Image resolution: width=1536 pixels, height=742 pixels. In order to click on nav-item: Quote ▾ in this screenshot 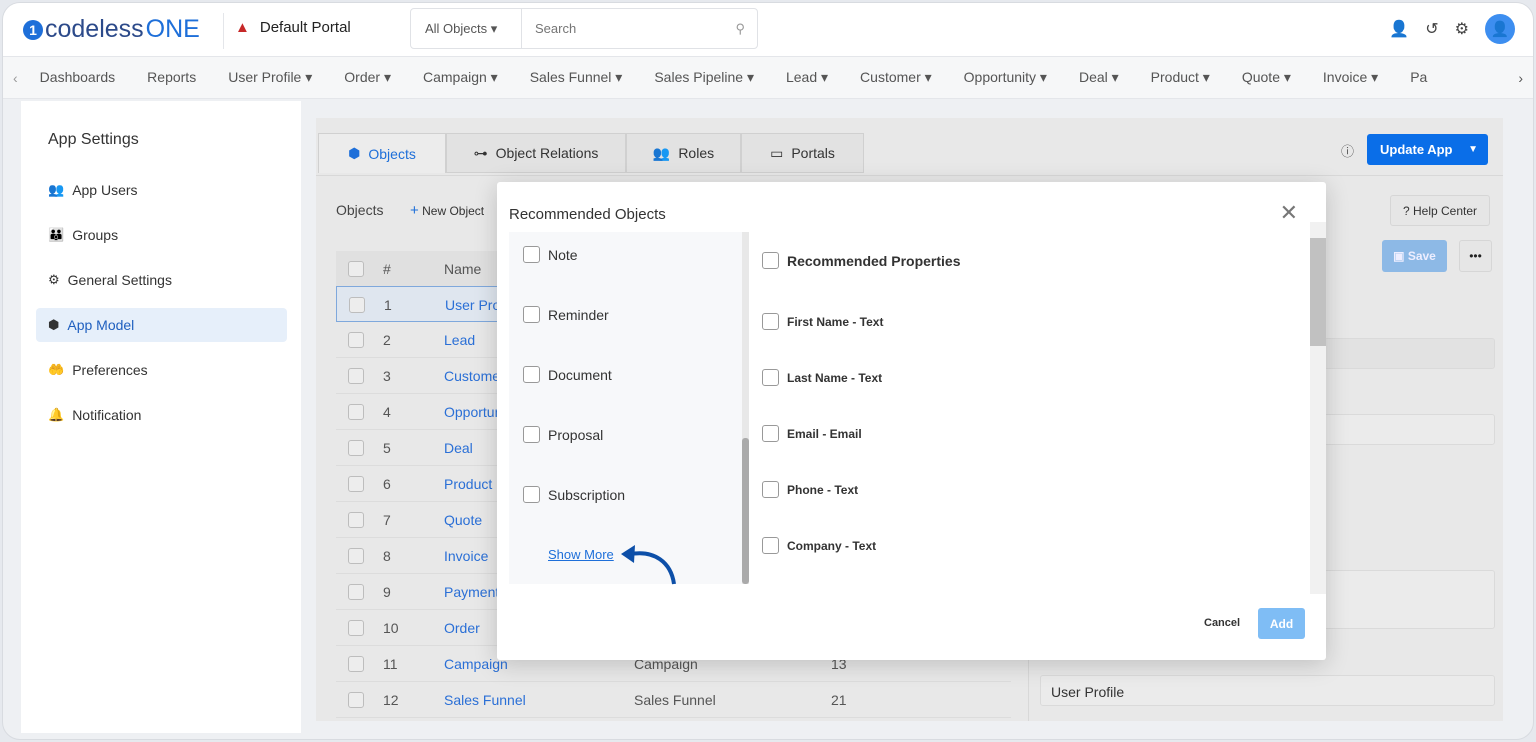, I will do `click(1266, 77)`.